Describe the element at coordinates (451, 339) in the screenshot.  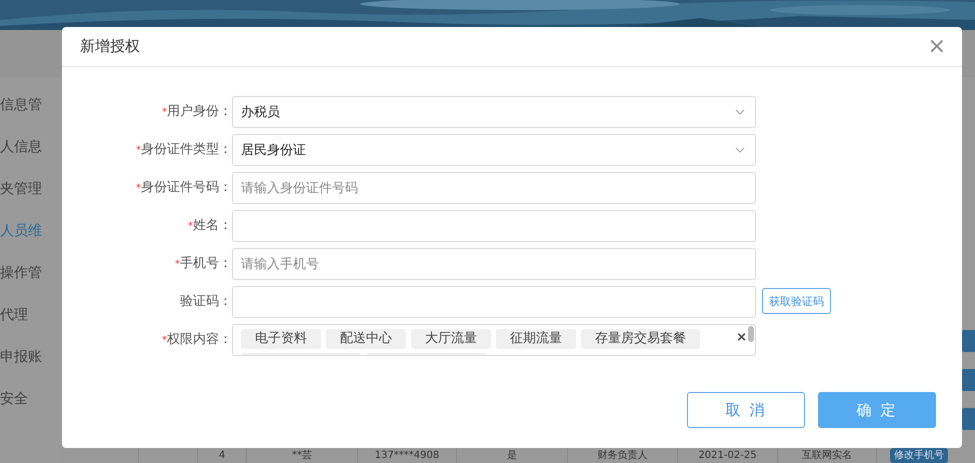
I see `tag: 大厅流量` at that location.